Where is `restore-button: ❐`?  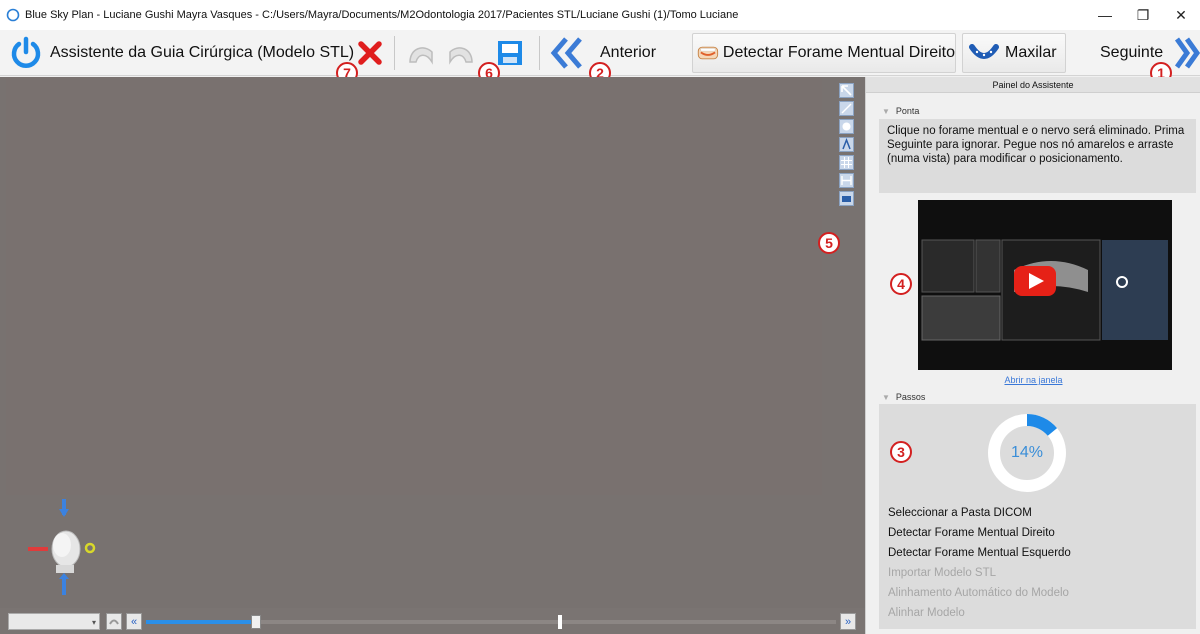 restore-button: ❐ is located at coordinates (1143, 15).